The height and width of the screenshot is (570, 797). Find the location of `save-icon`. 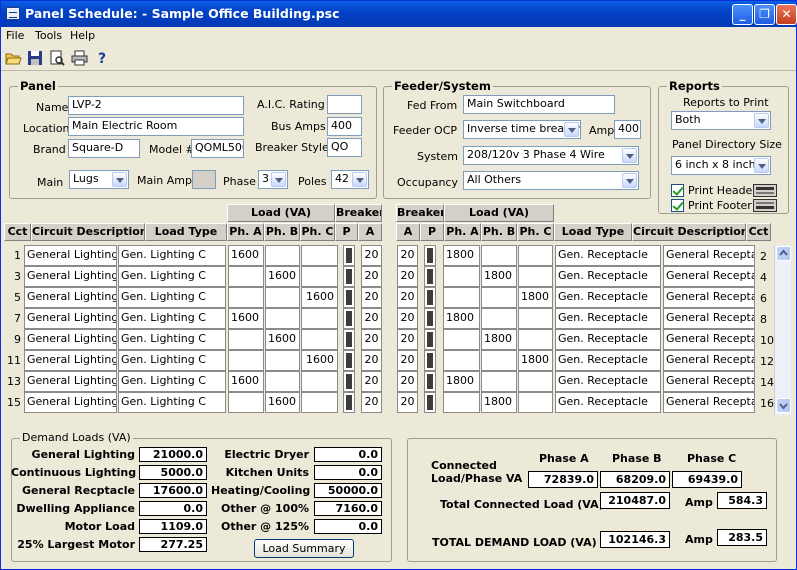

save-icon is located at coordinates (35, 58).